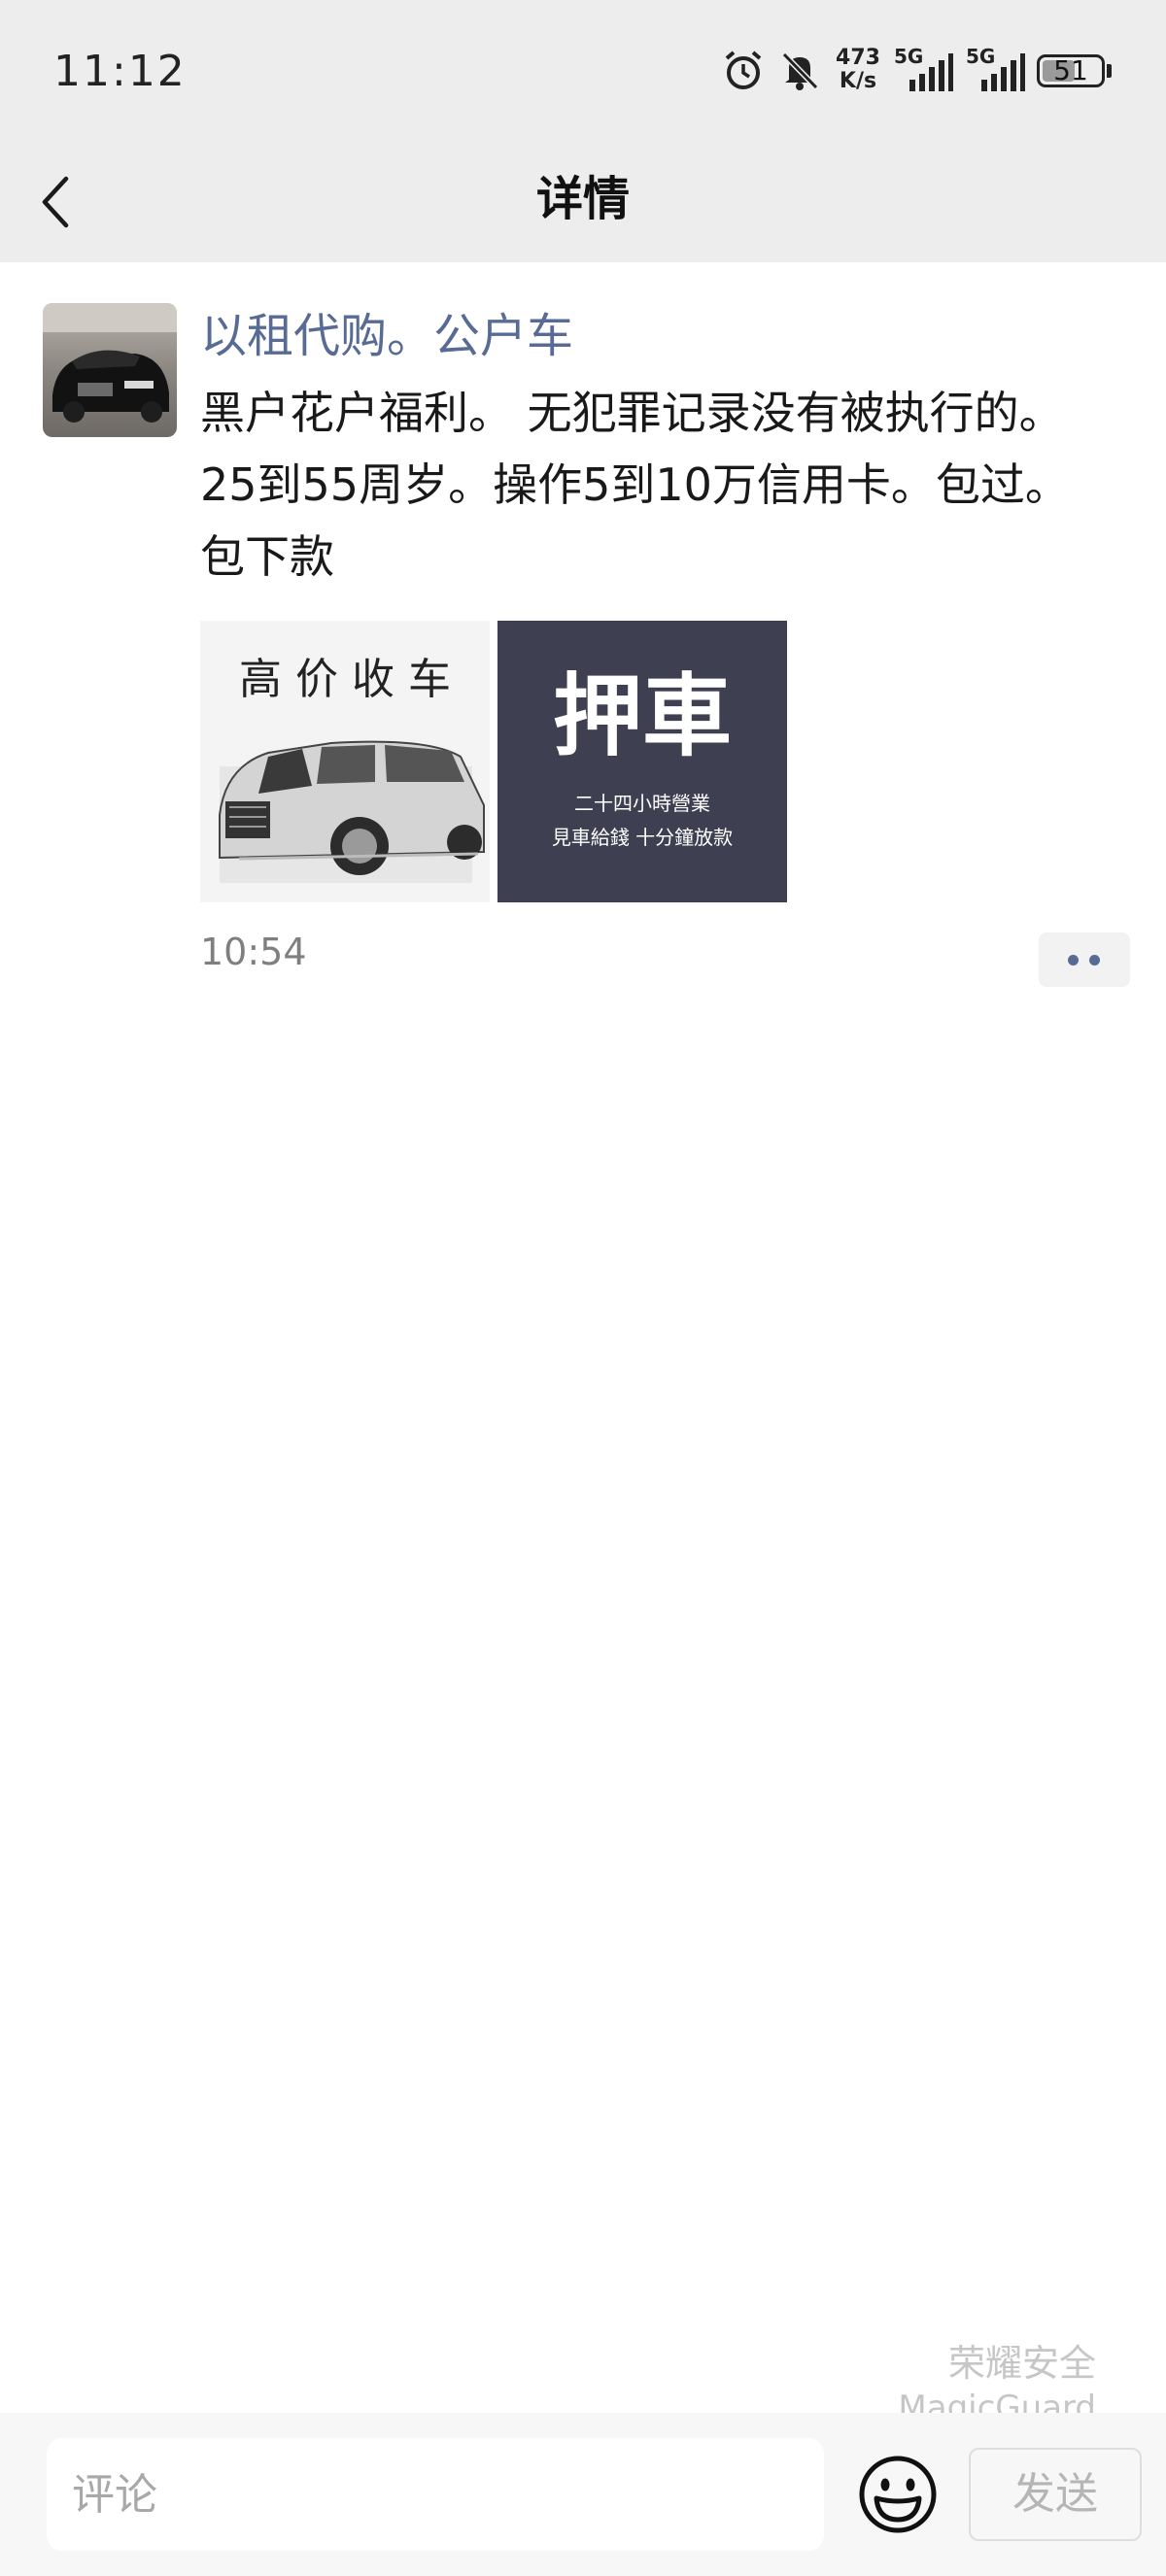 The image size is (1166, 2576). What do you see at coordinates (345, 679) in the screenshot?
I see `image-1-text: 高 价 收 车` at bounding box center [345, 679].